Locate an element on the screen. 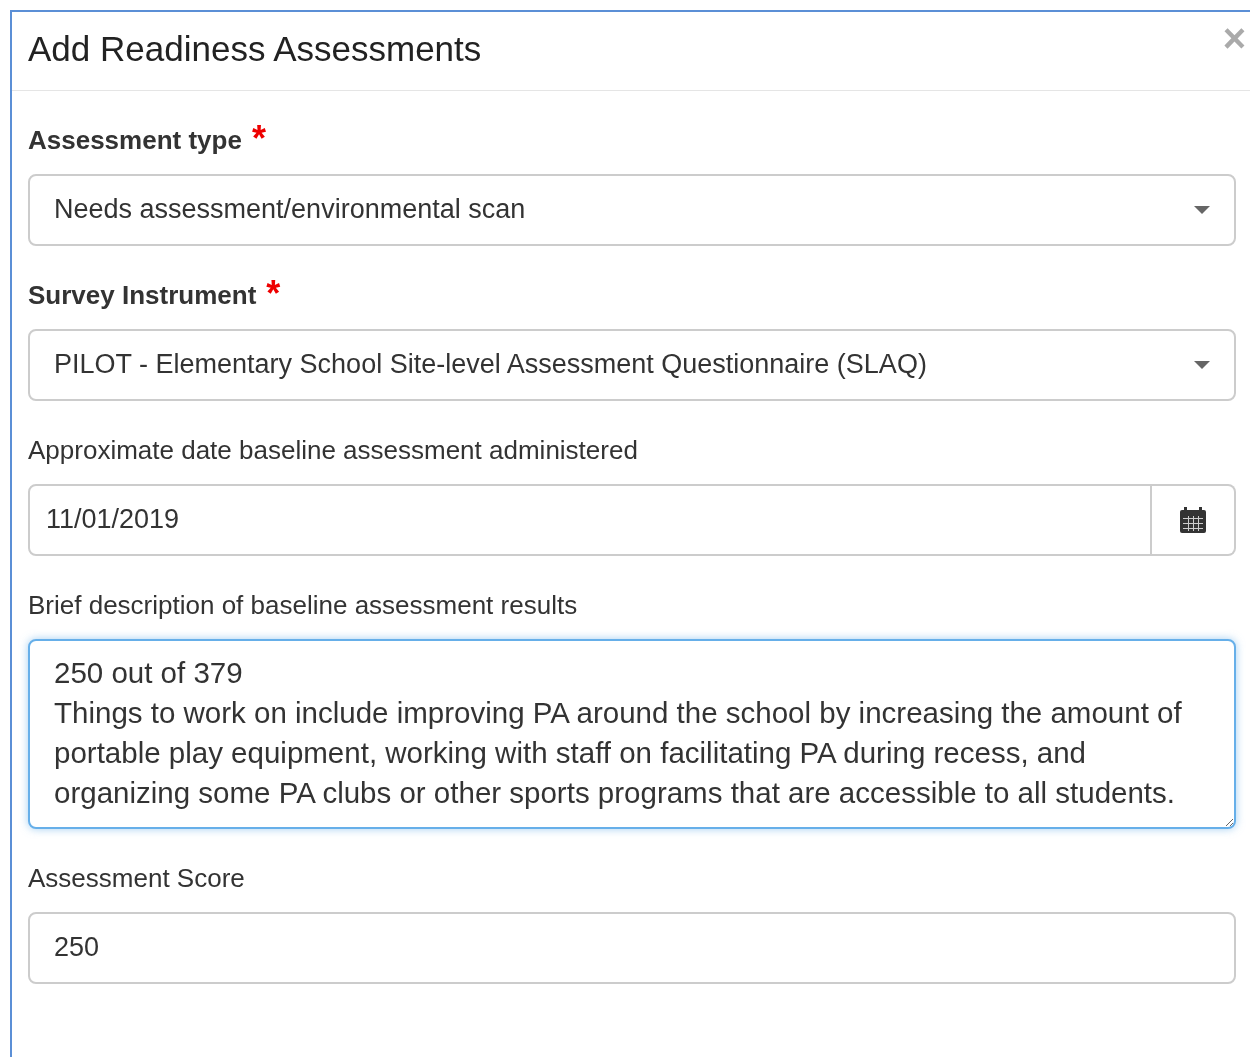 This screenshot has height=1057, width=1250. select-field: Needs assessment/environmental scan is located at coordinates (632, 209).